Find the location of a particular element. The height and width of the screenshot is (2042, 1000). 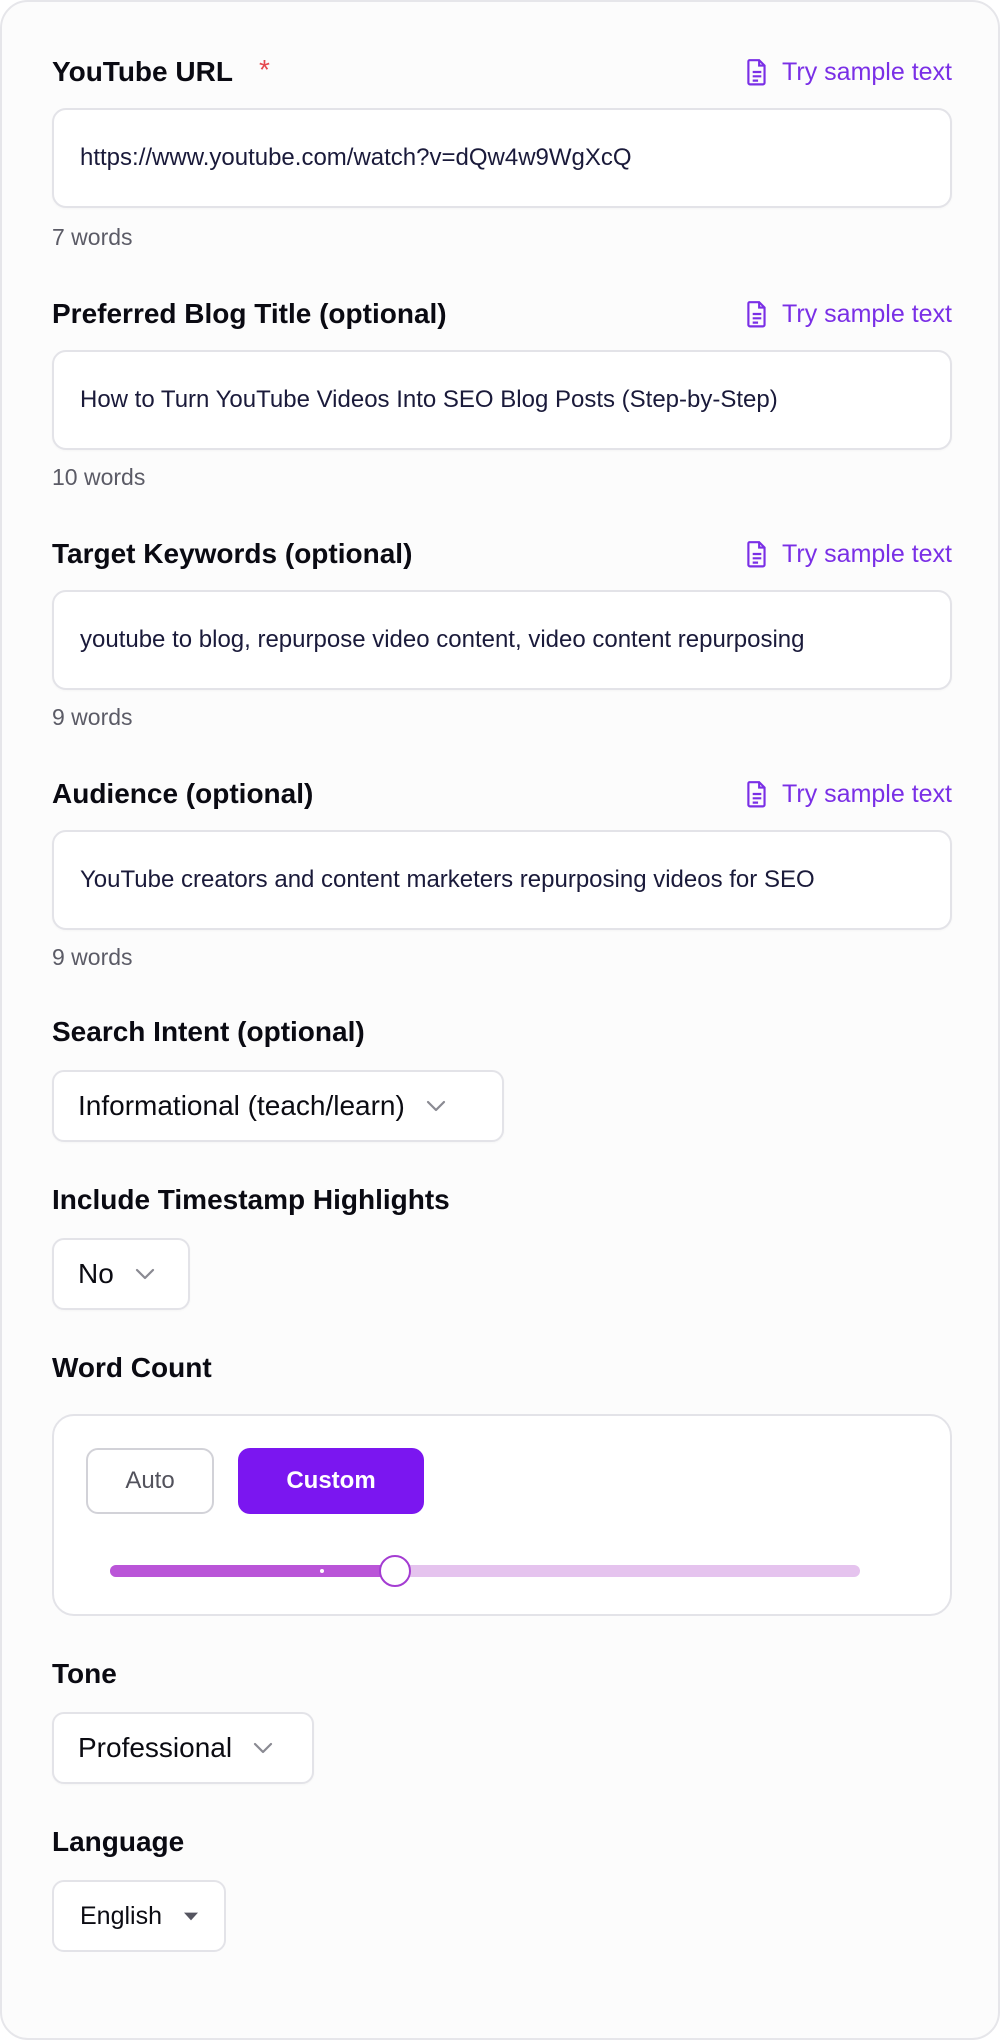

try-sample-button-audience: Try sample text is located at coordinates (848, 794).